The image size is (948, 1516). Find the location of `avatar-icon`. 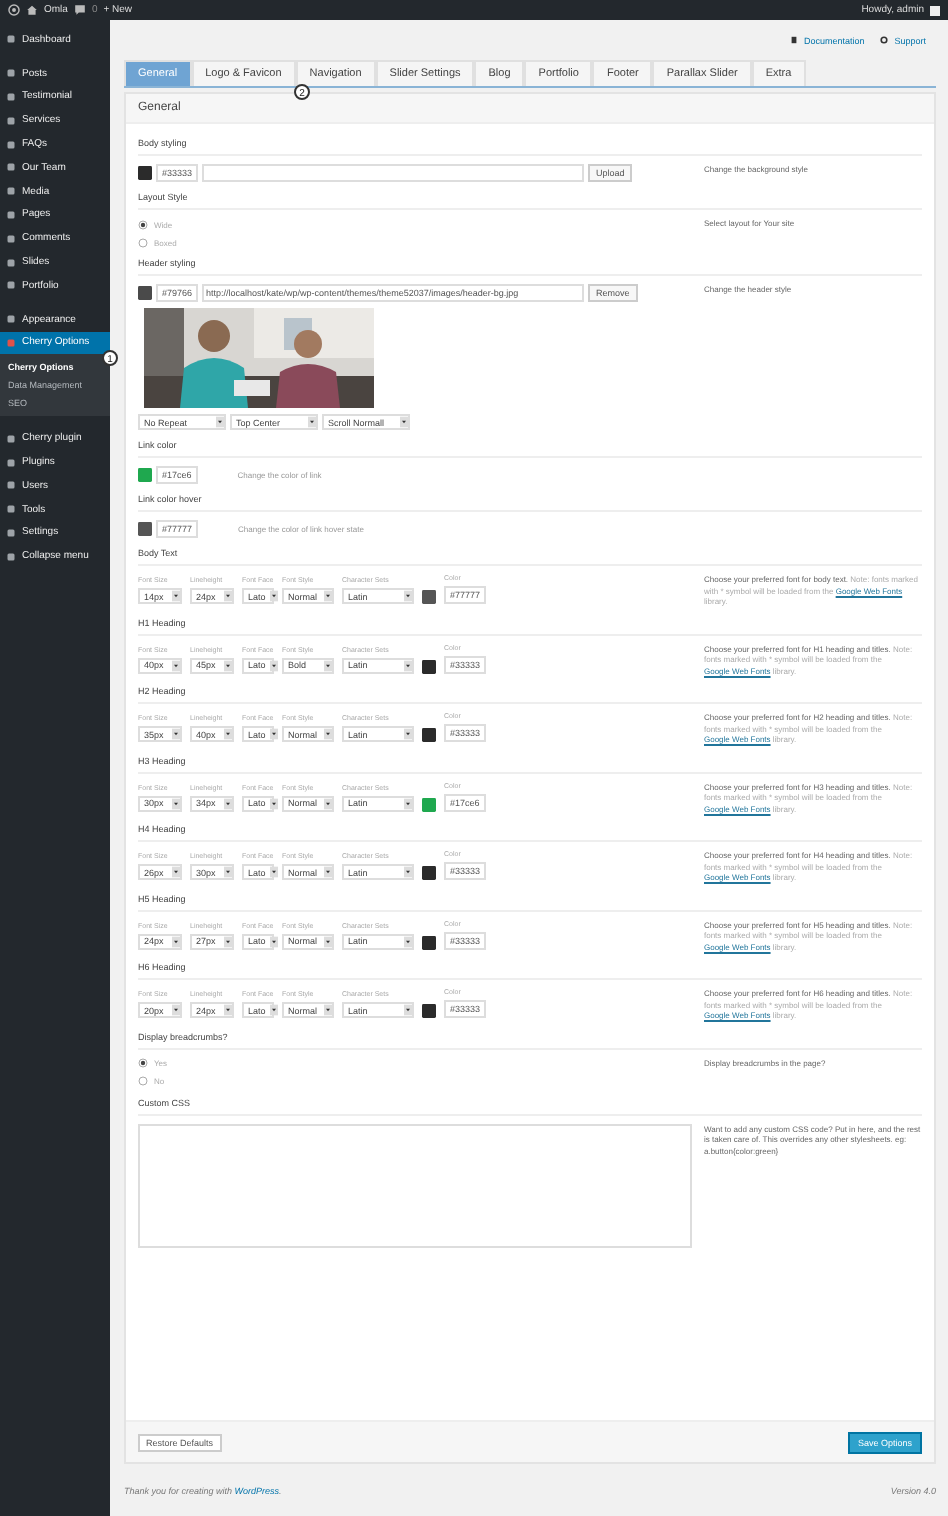

avatar-icon is located at coordinates (935, 10).